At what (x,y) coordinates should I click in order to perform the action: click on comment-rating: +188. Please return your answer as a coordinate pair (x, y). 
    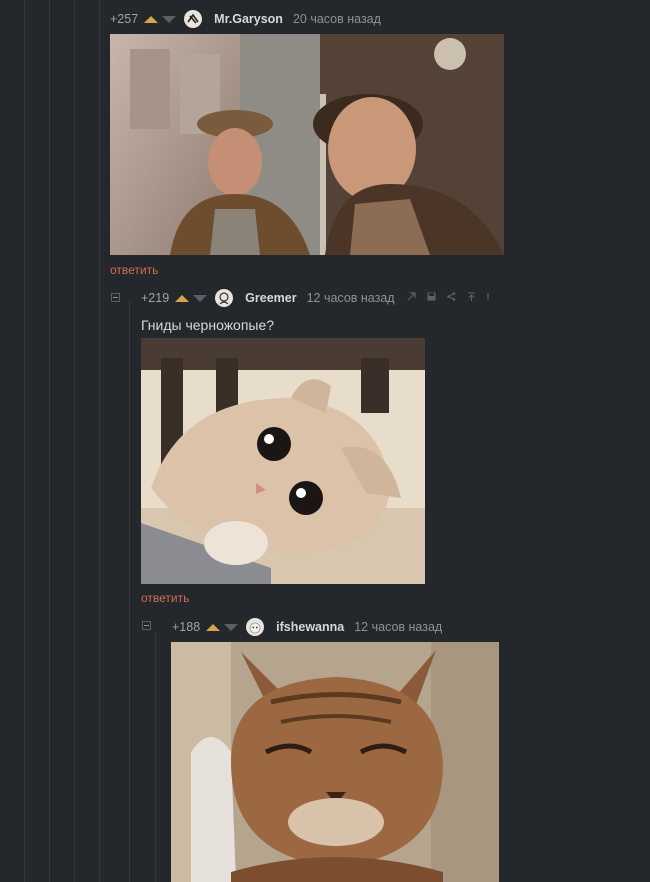
    Looking at the image, I should click on (186, 627).